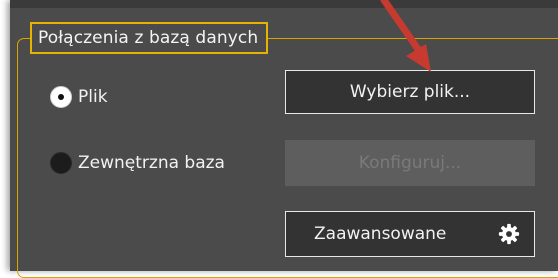  I want to click on radio-option-file: Plik, so click(79, 97).